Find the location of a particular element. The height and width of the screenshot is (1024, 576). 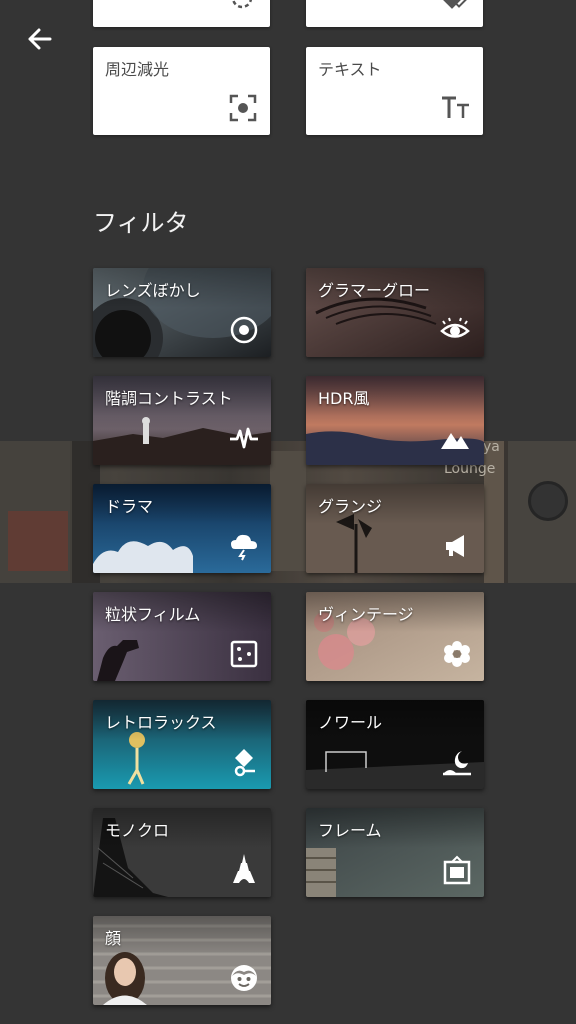

background-photo-strip: ya Lounge is located at coordinates (288, 512).